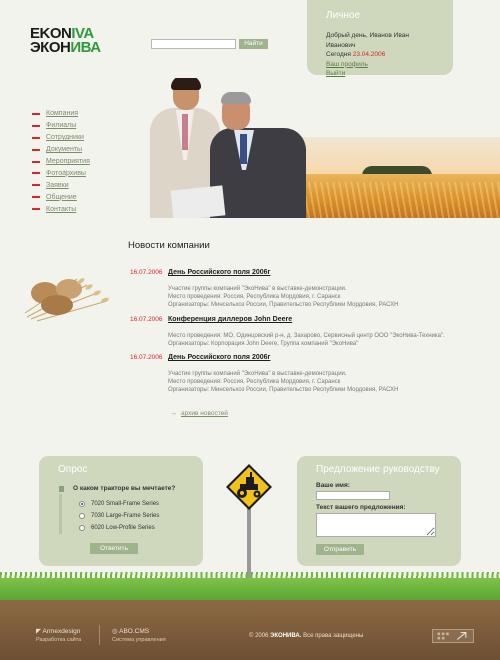 This screenshot has height=660, width=500. I want to click on news-headline-link: Конференция диллеров John Deere, so click(230, 319).